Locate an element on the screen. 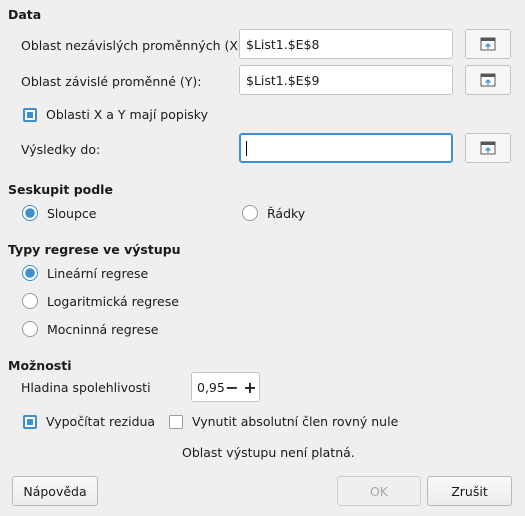  linear-option: Lineární regrese is located at coordinates (85, 273).